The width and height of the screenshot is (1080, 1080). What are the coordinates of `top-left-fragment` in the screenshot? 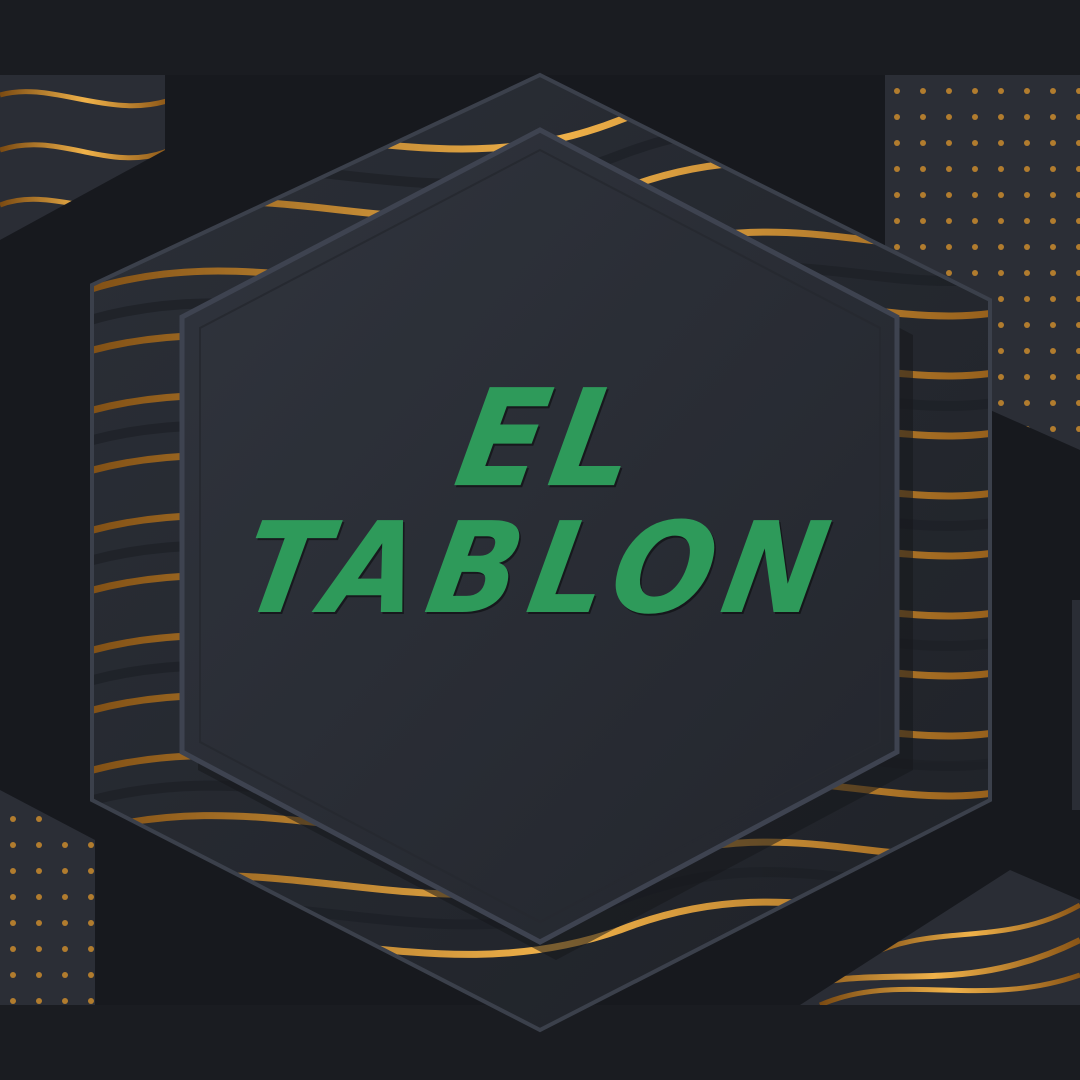 It's located at (82, 157).